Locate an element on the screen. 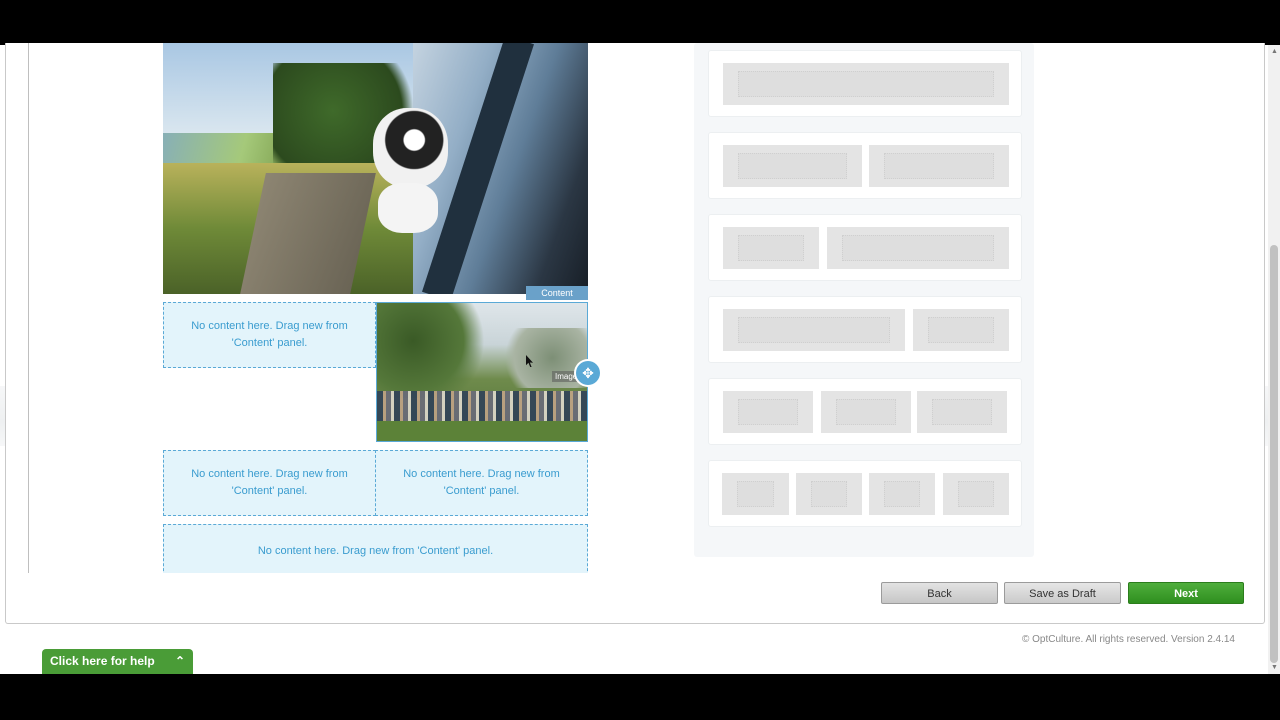 Image resolution: width=1280 pixels, height=720 pixels. scrollbar-thumb is located at coordinates (1274, 454).